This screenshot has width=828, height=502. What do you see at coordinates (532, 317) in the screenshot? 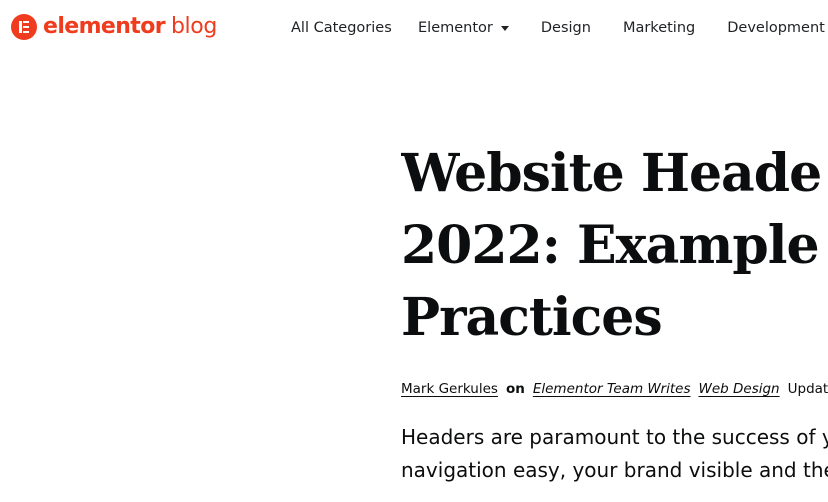
I see `title-line: Practices` at bounding box center [532, 317].